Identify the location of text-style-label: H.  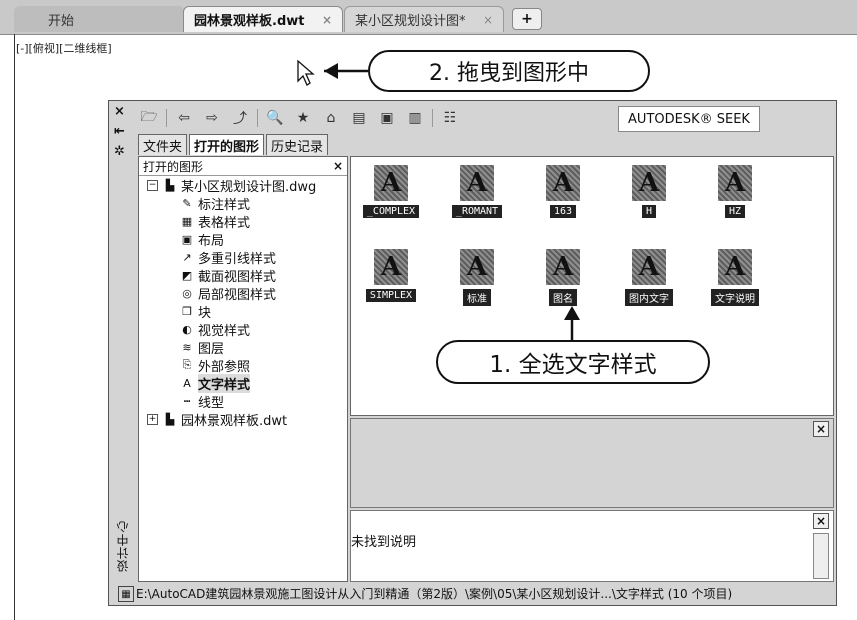
(649, 211).